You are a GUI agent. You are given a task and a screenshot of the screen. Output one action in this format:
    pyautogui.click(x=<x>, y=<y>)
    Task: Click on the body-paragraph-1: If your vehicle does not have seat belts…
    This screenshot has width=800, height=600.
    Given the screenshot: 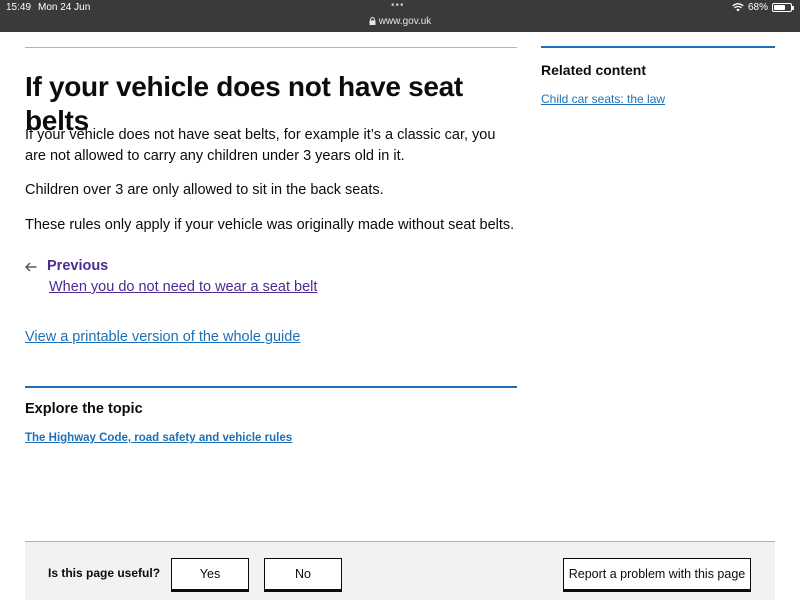 What is the action you would take?
    pyautogui.click(x=260, y=145)
    